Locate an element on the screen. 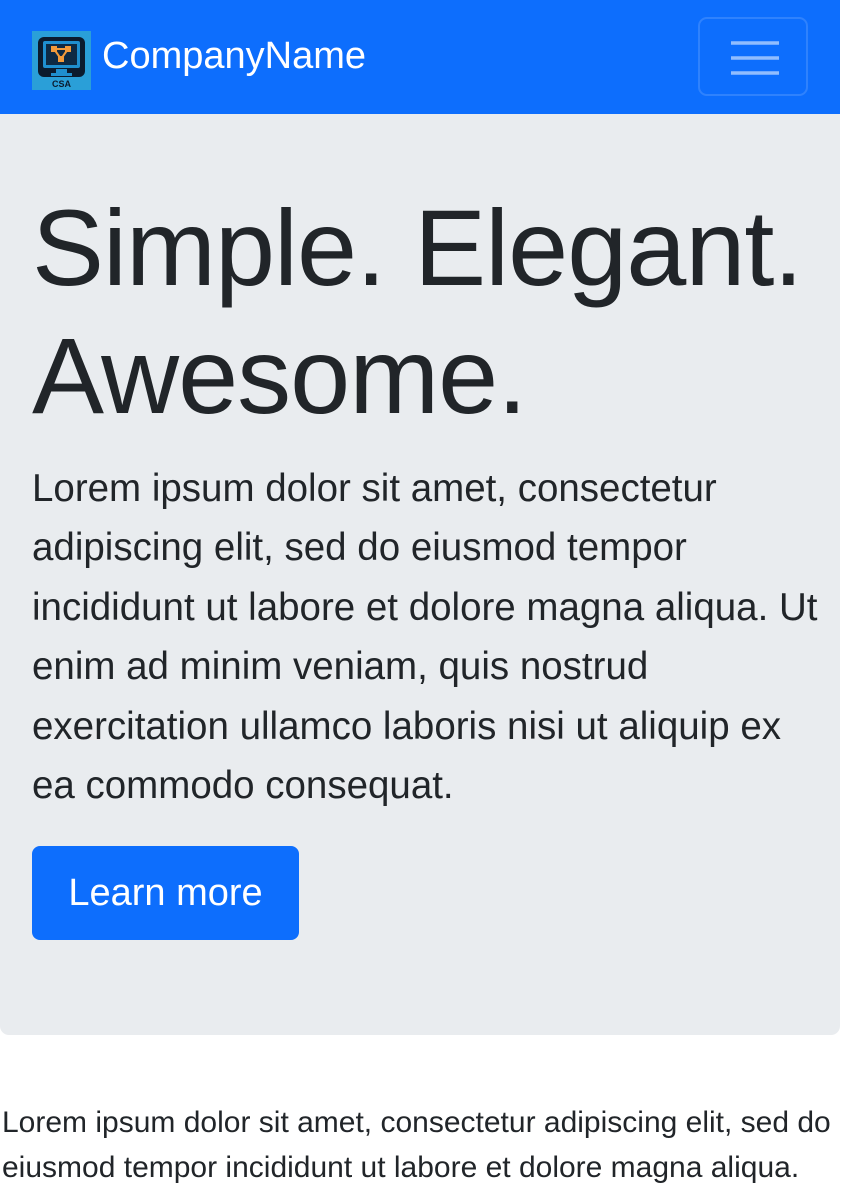 The height and width of the screenshot is (1190, 850). learn-more-button: Learn more is located at coordinates (165, 893).